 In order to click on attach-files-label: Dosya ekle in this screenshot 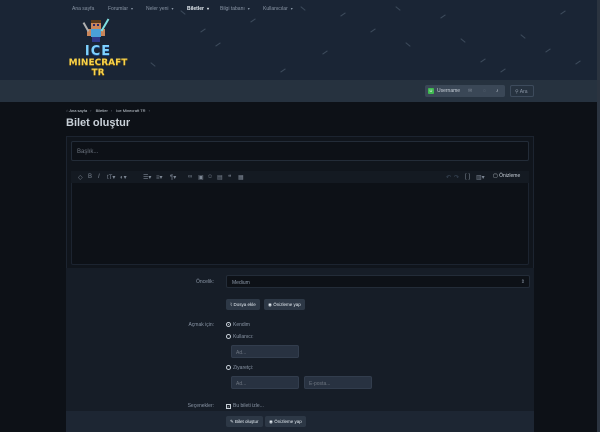, I will do `click(244, 304)`.